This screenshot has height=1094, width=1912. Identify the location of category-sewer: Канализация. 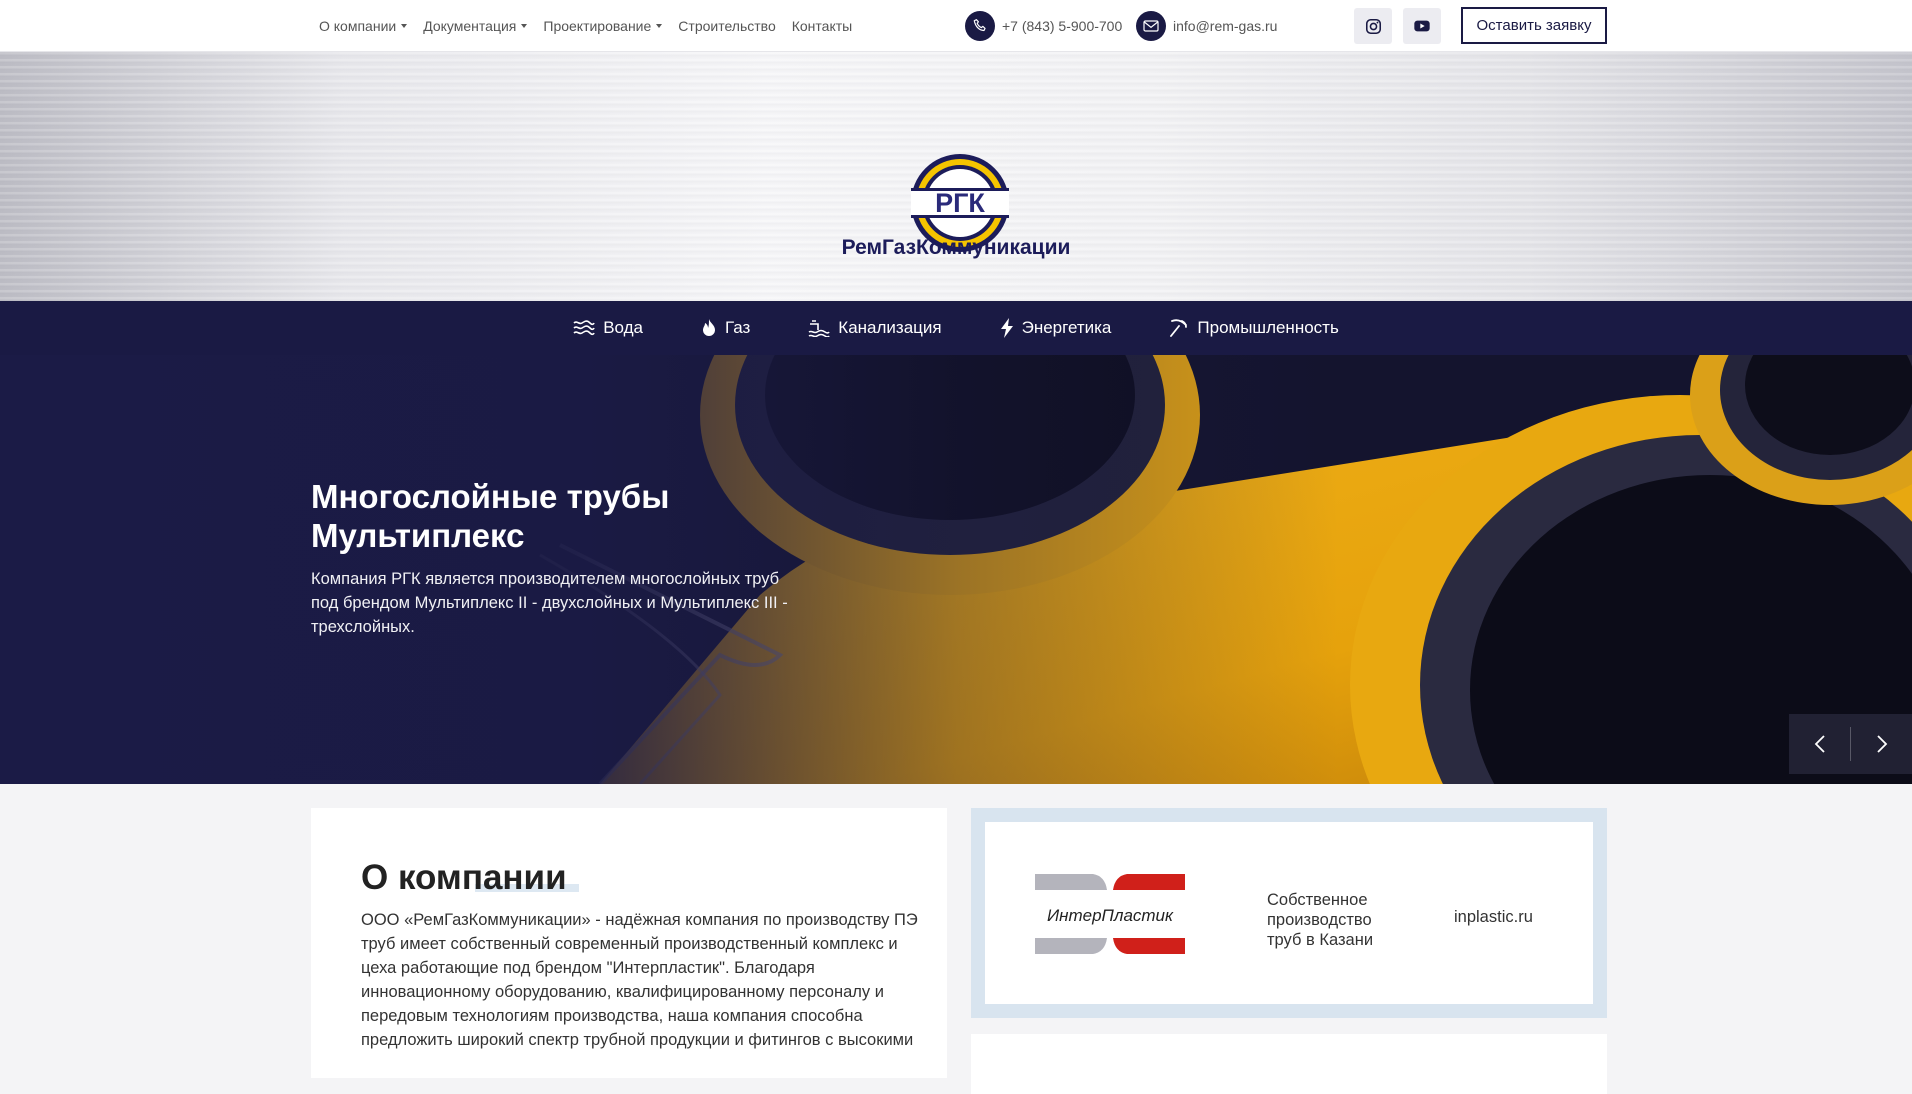
(875, 328).